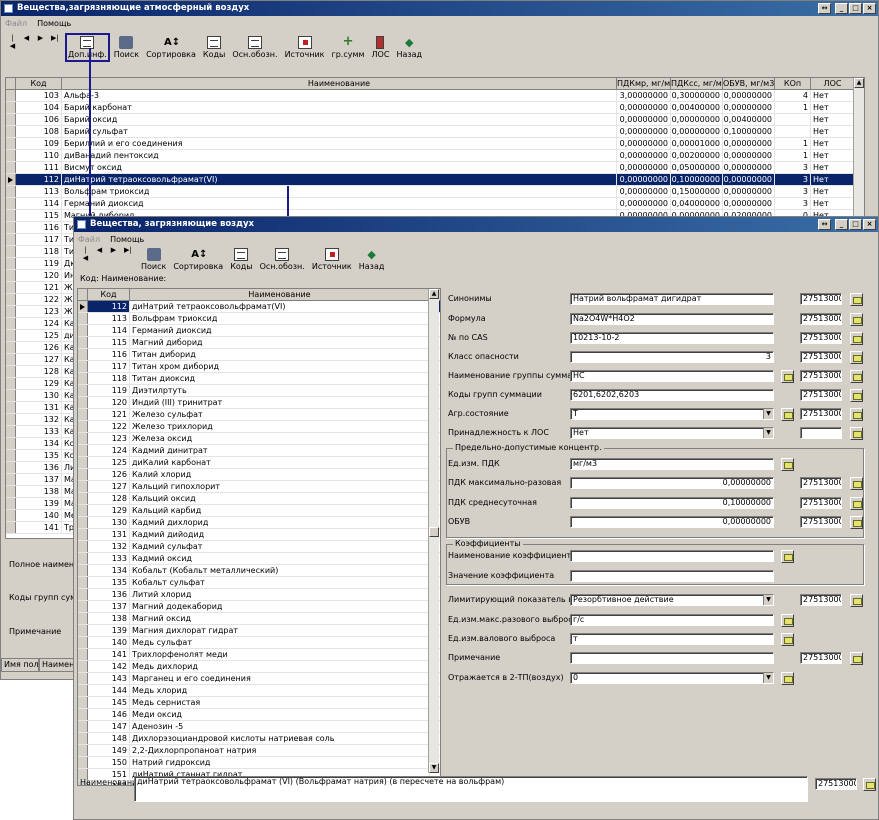  Describe the element at coordinates (259, 511) in the screenshot. I see `table-row: 129 Кальций карбид` at that location.